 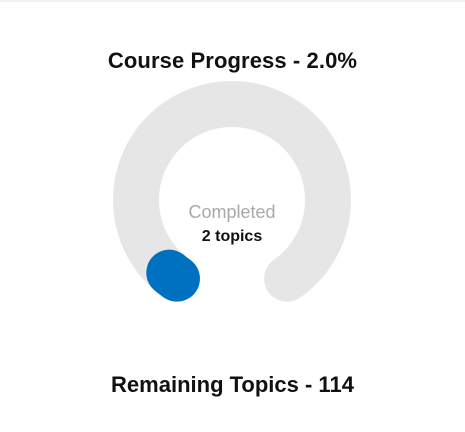 What do you see at coordinates (232, 384) in the screenshot?
I see `remaining-topics-text: Remaining Topics - 114` at bounding box center [232, 384].